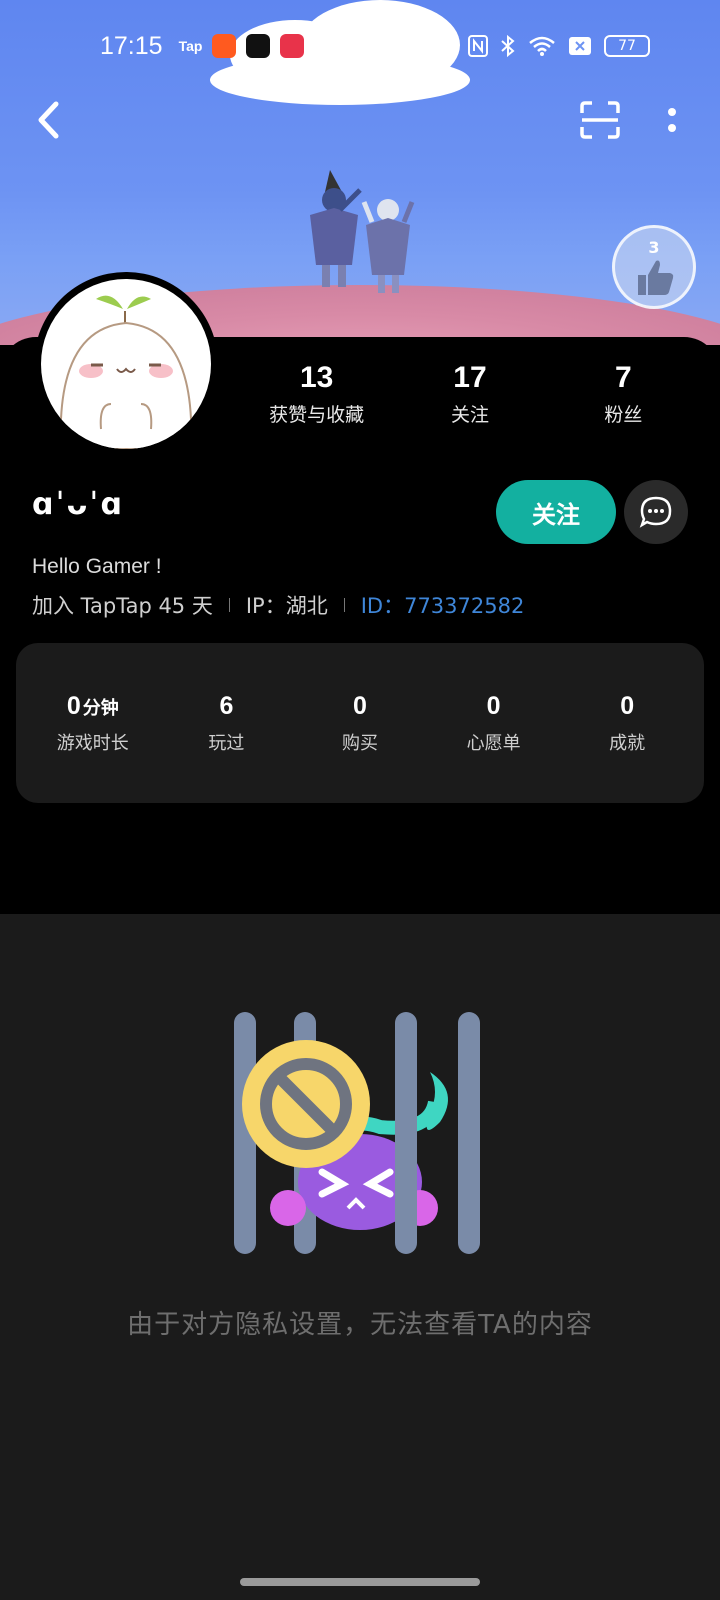  I want to click on count-likes: 13 获赞与收藏, so click(316, 392).